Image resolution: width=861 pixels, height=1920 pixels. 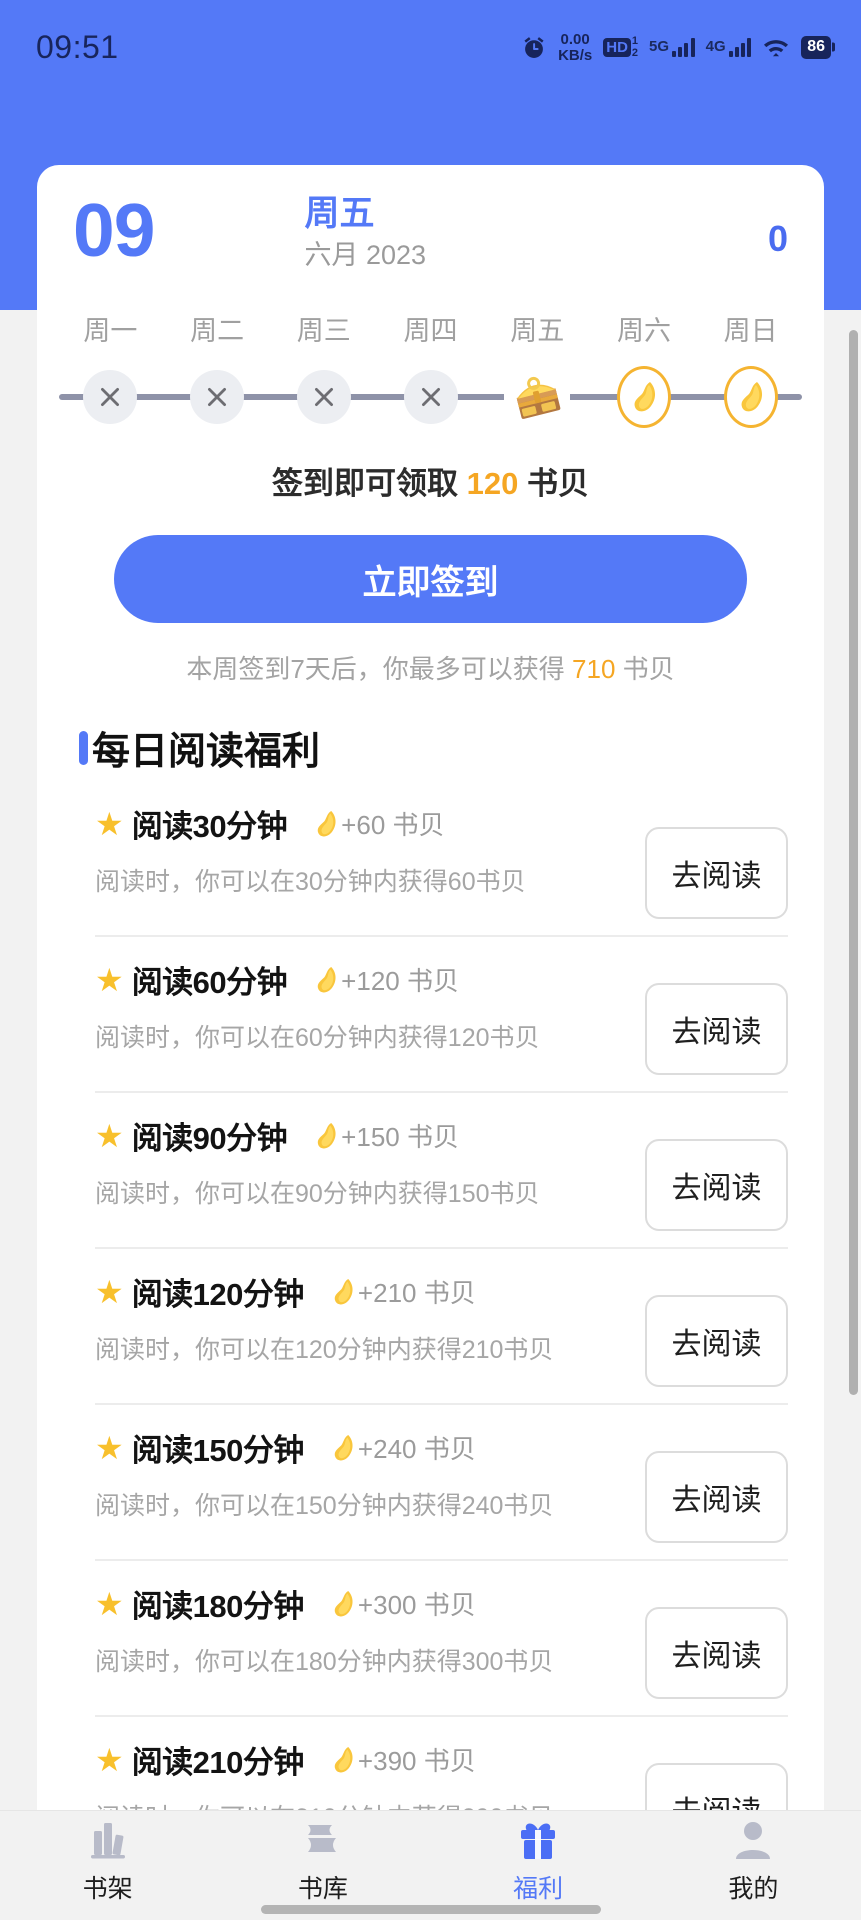 What do you see at coordinates (362, 1317) in the screenshot?
I see `list-item-main: ★ 阅读120分钟 +210 书贝 阅读时，你可以在120分钟内获得210书贝` at bounding box center [362, 1317].